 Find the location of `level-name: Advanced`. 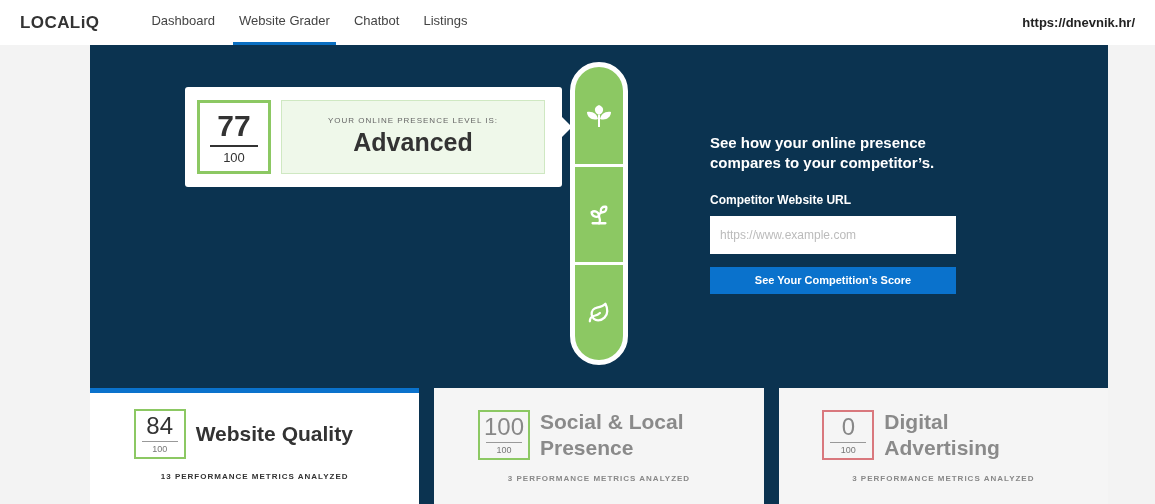

level-name: Advanced is located at coordinates (413, 143).